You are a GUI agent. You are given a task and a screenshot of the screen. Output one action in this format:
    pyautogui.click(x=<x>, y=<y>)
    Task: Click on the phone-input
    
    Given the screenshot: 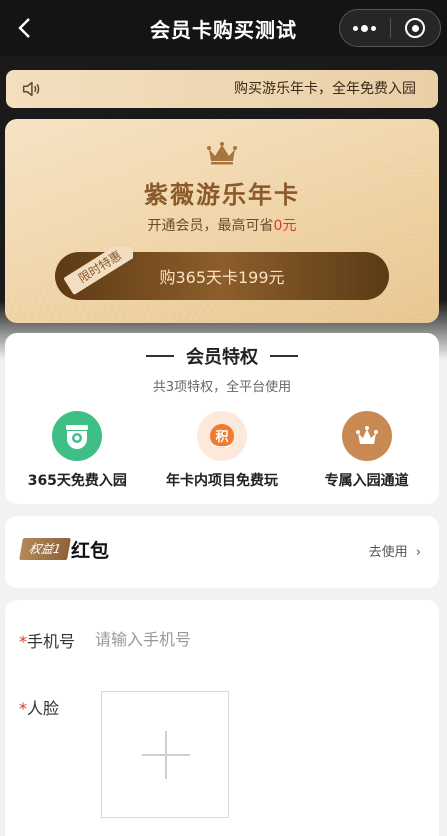 What is the action you would take?
    pyautogui.click(x=245, y=639)
    